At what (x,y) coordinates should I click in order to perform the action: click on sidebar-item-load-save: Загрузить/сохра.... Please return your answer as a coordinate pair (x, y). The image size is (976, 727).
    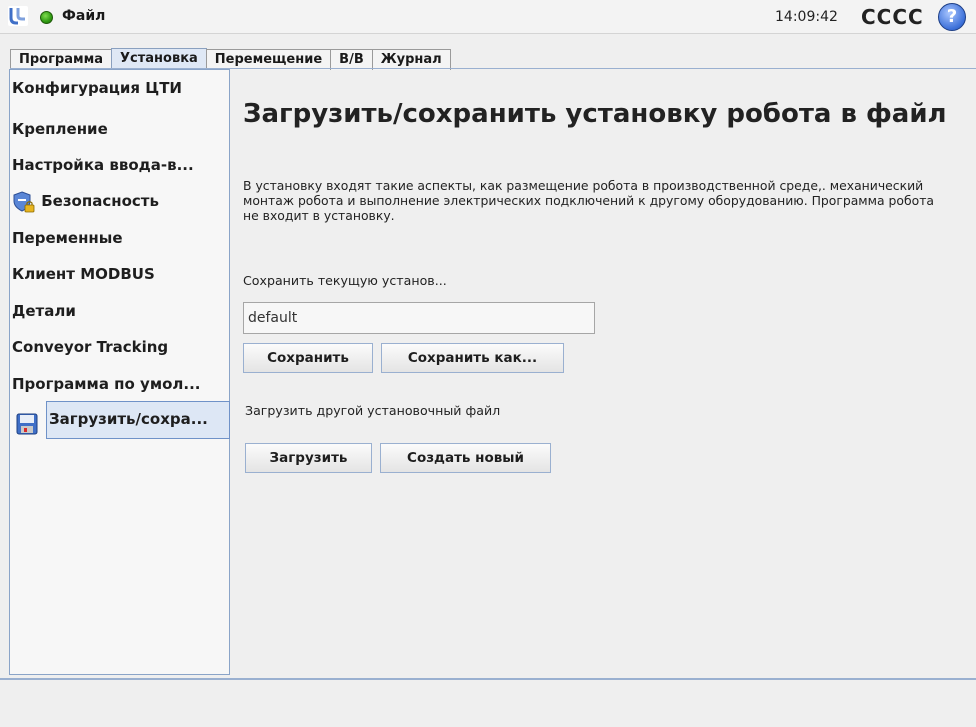
    Looking at the image, I should click on (138, 420).